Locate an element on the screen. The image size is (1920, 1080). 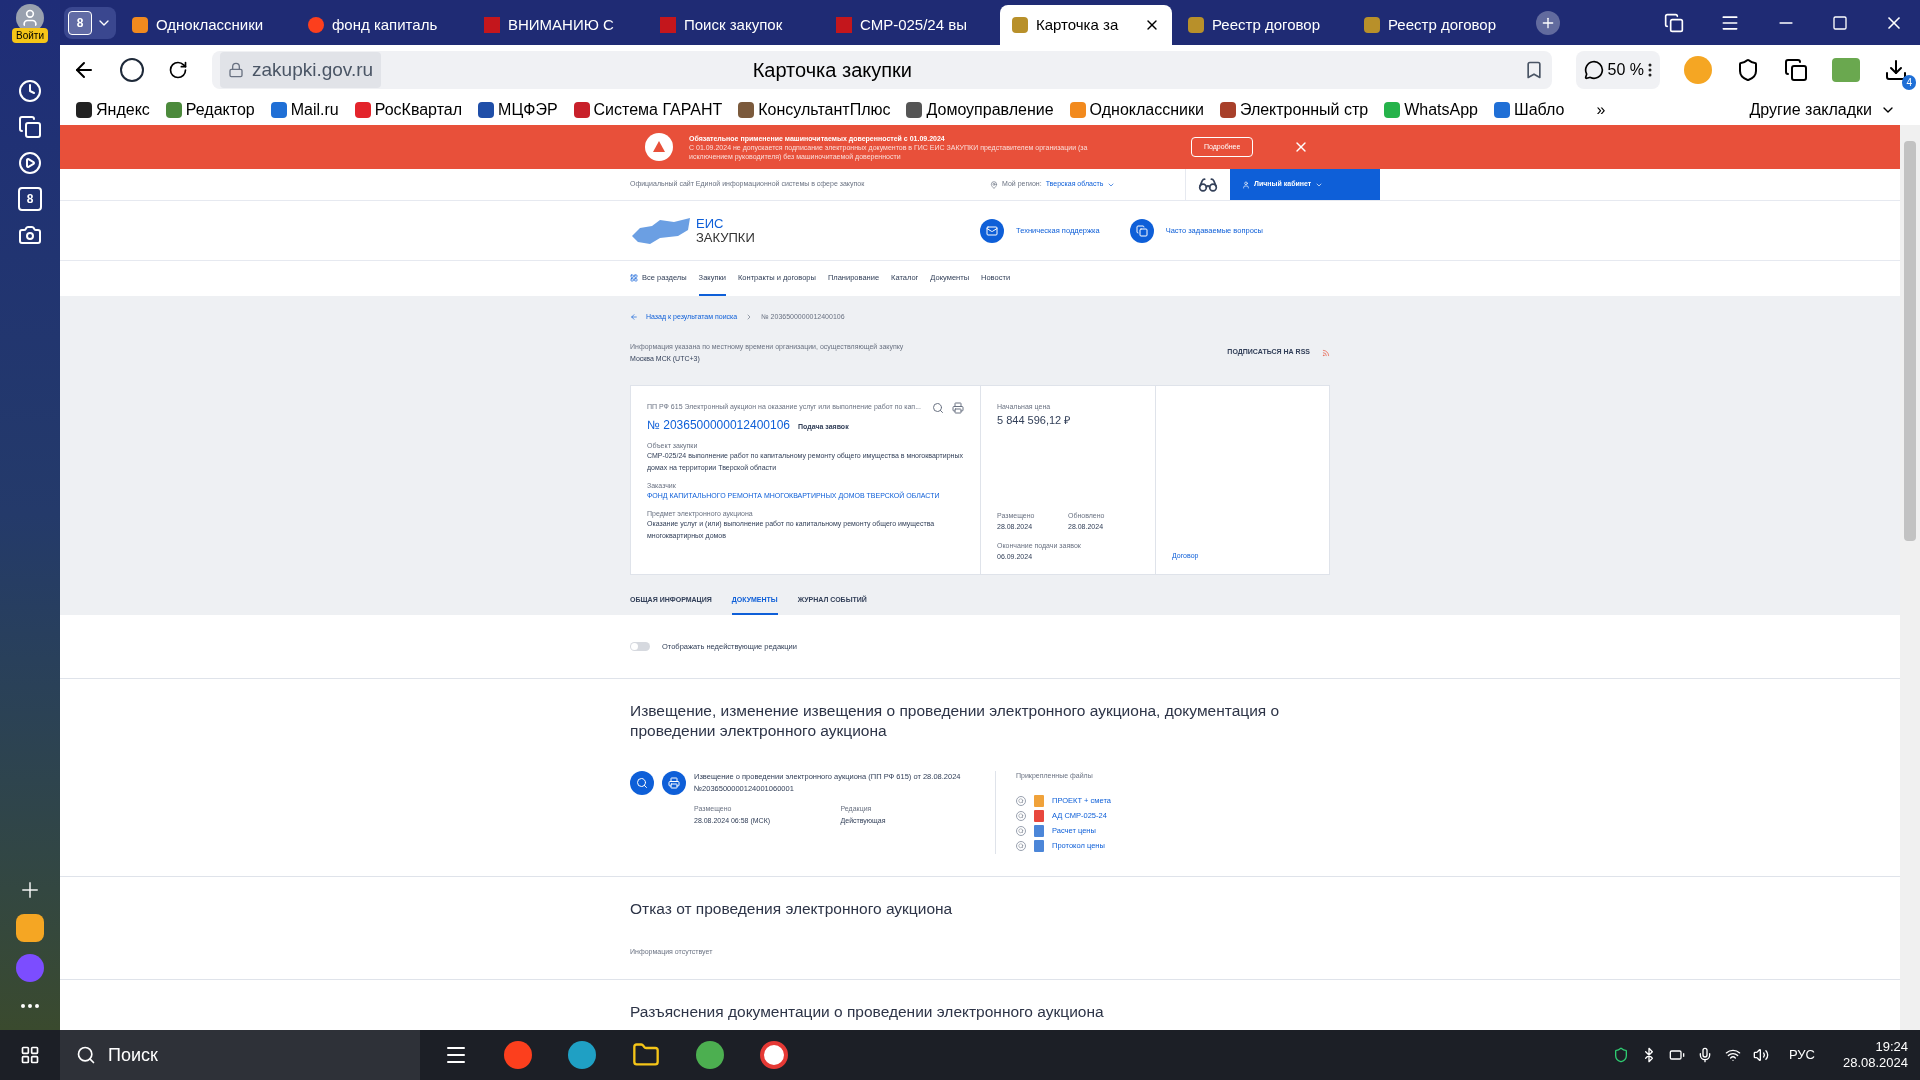
bookmark-item: Яндекс is located at coordinates (113, 110).